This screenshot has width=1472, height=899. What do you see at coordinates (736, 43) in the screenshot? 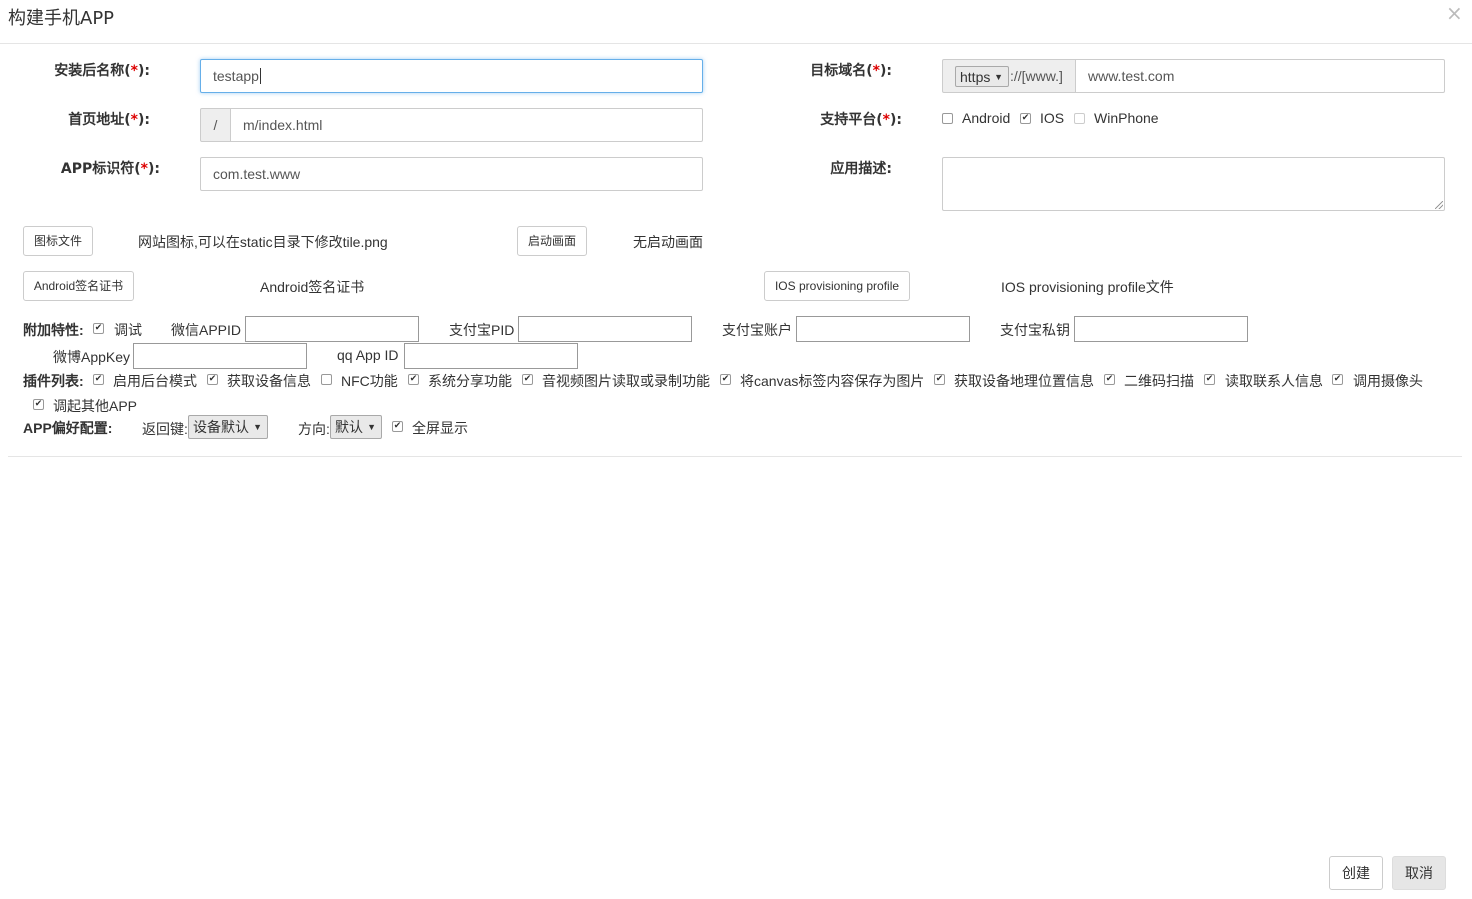
I see `header-divider` at bounding box center [736, 43].